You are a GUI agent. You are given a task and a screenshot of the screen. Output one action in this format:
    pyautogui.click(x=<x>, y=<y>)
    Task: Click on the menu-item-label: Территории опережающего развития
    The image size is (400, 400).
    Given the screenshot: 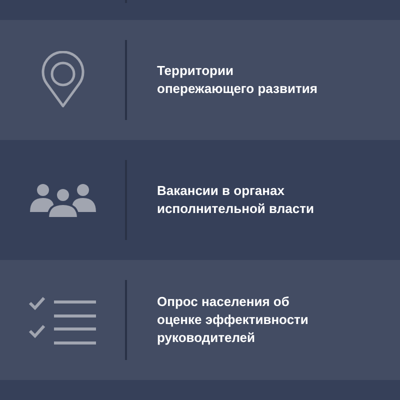 What is the action you would take?
    pyautogui.click(x=237, y=80)
    